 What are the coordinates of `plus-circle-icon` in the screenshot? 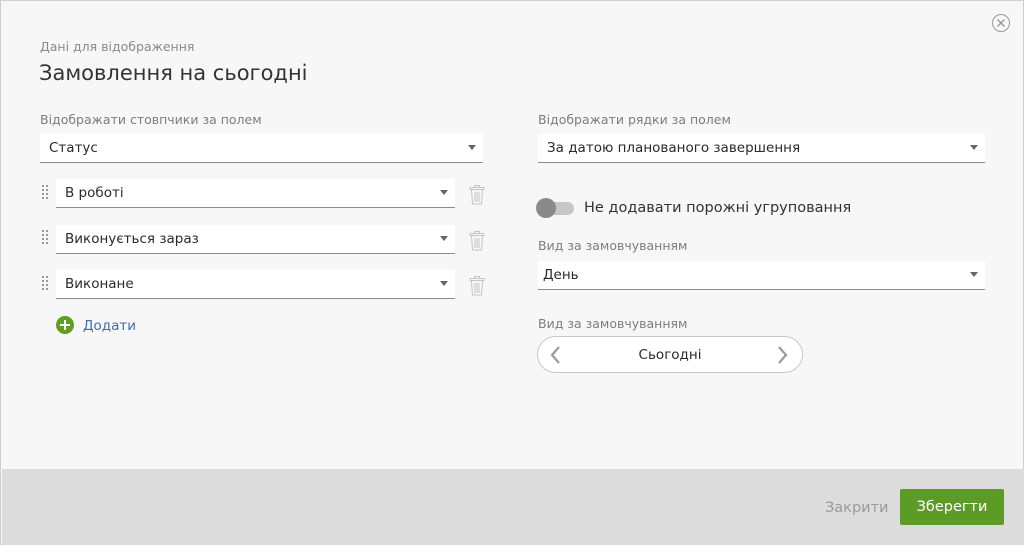 It's located at (65, 325).